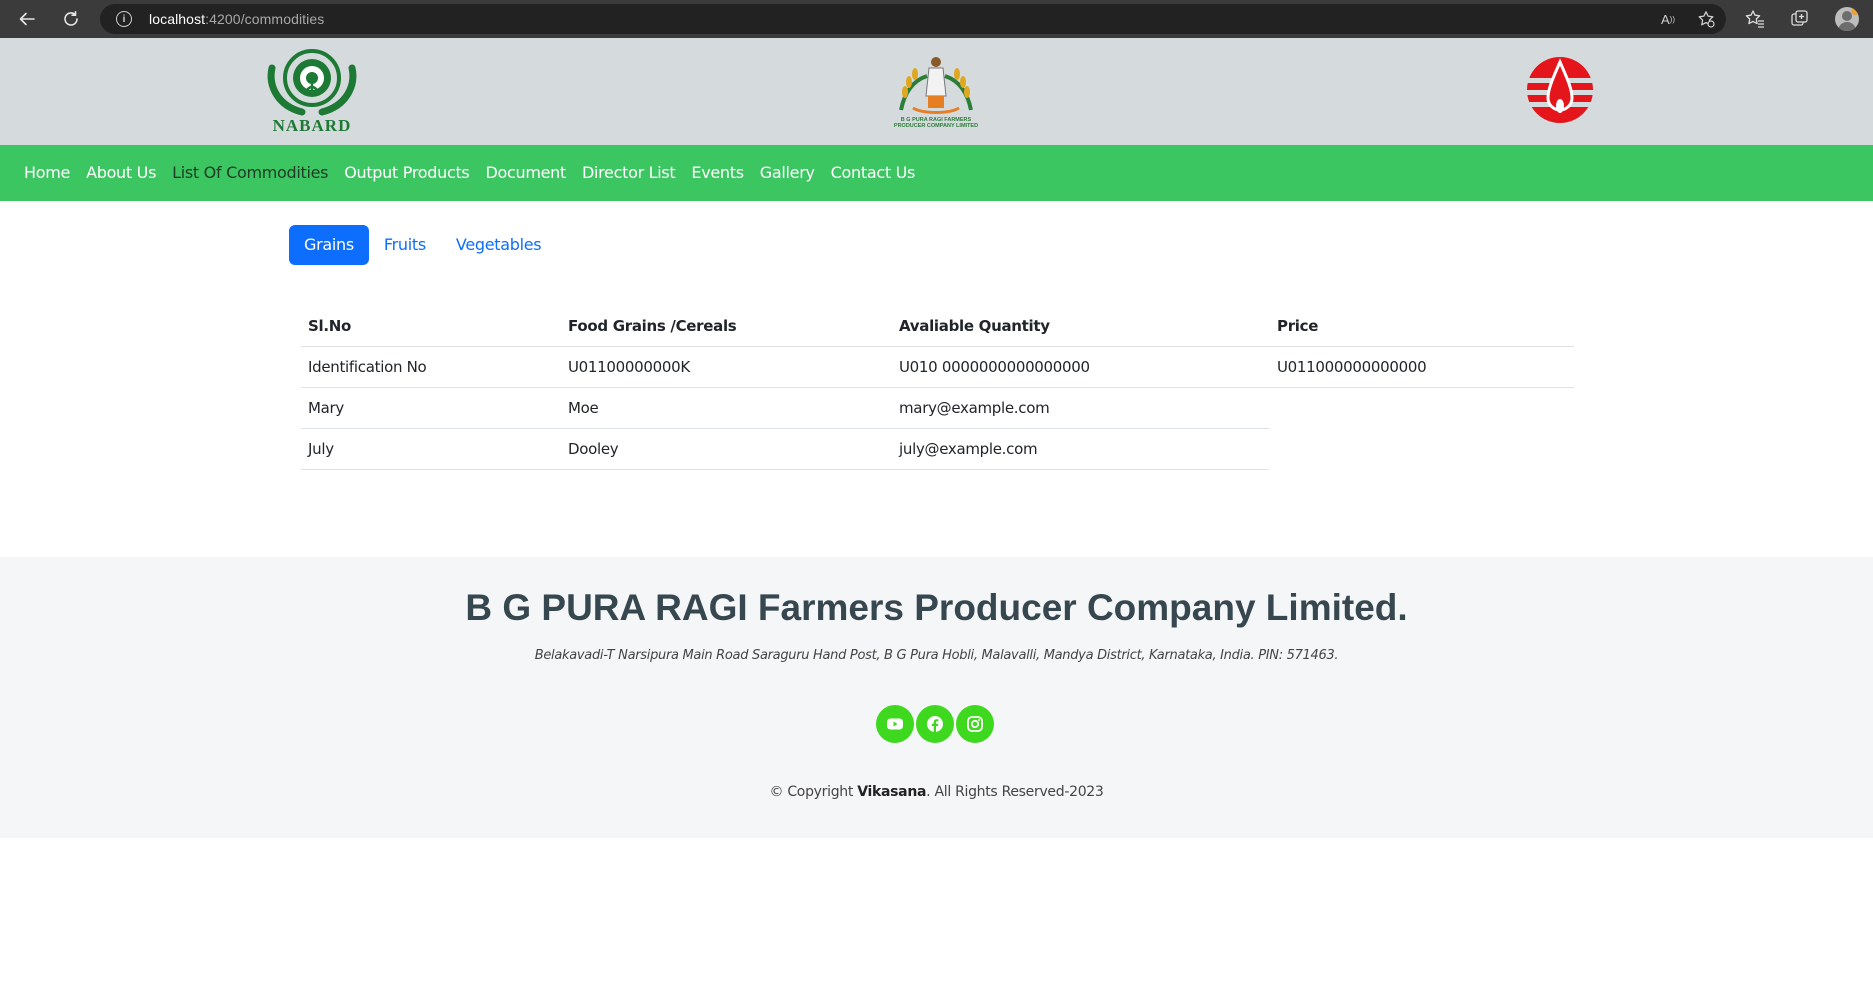  I want to click on header-available-quantity: Avaliable Quantity, so click(974, 326).